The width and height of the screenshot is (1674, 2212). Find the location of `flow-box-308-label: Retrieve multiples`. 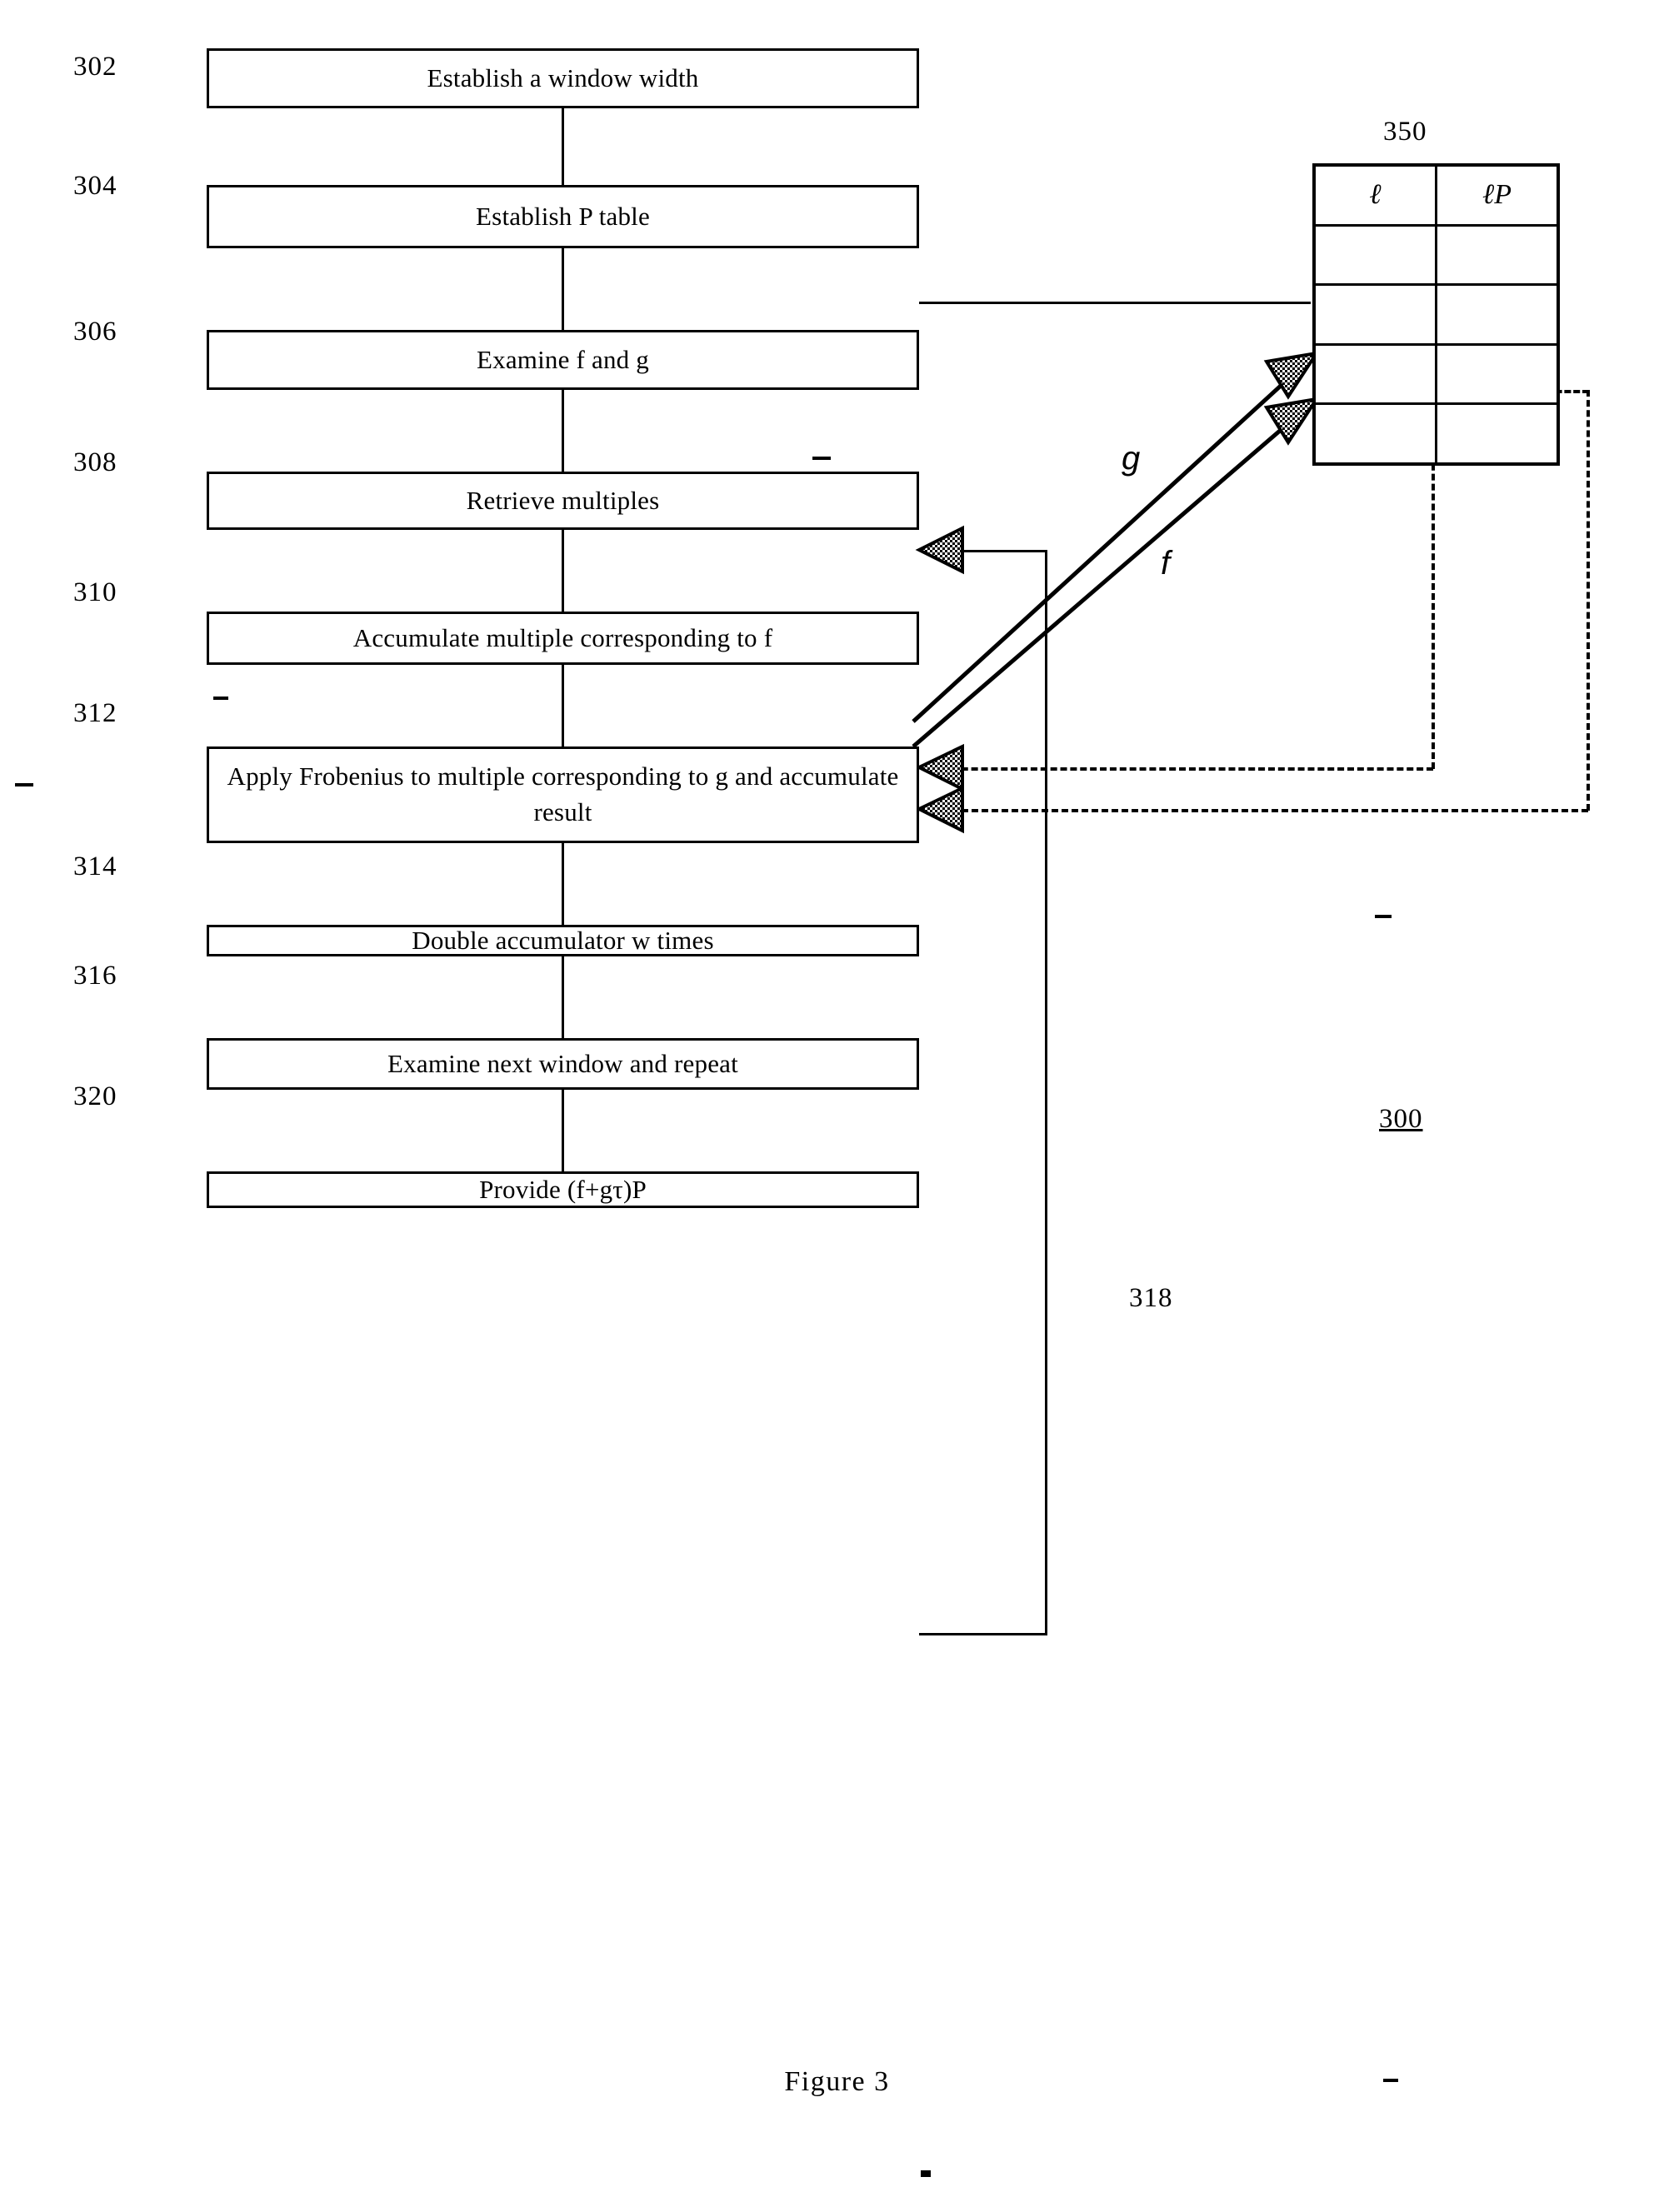

flow-box-308-label: Retrieve multiples is located at coordinates (563, 500).